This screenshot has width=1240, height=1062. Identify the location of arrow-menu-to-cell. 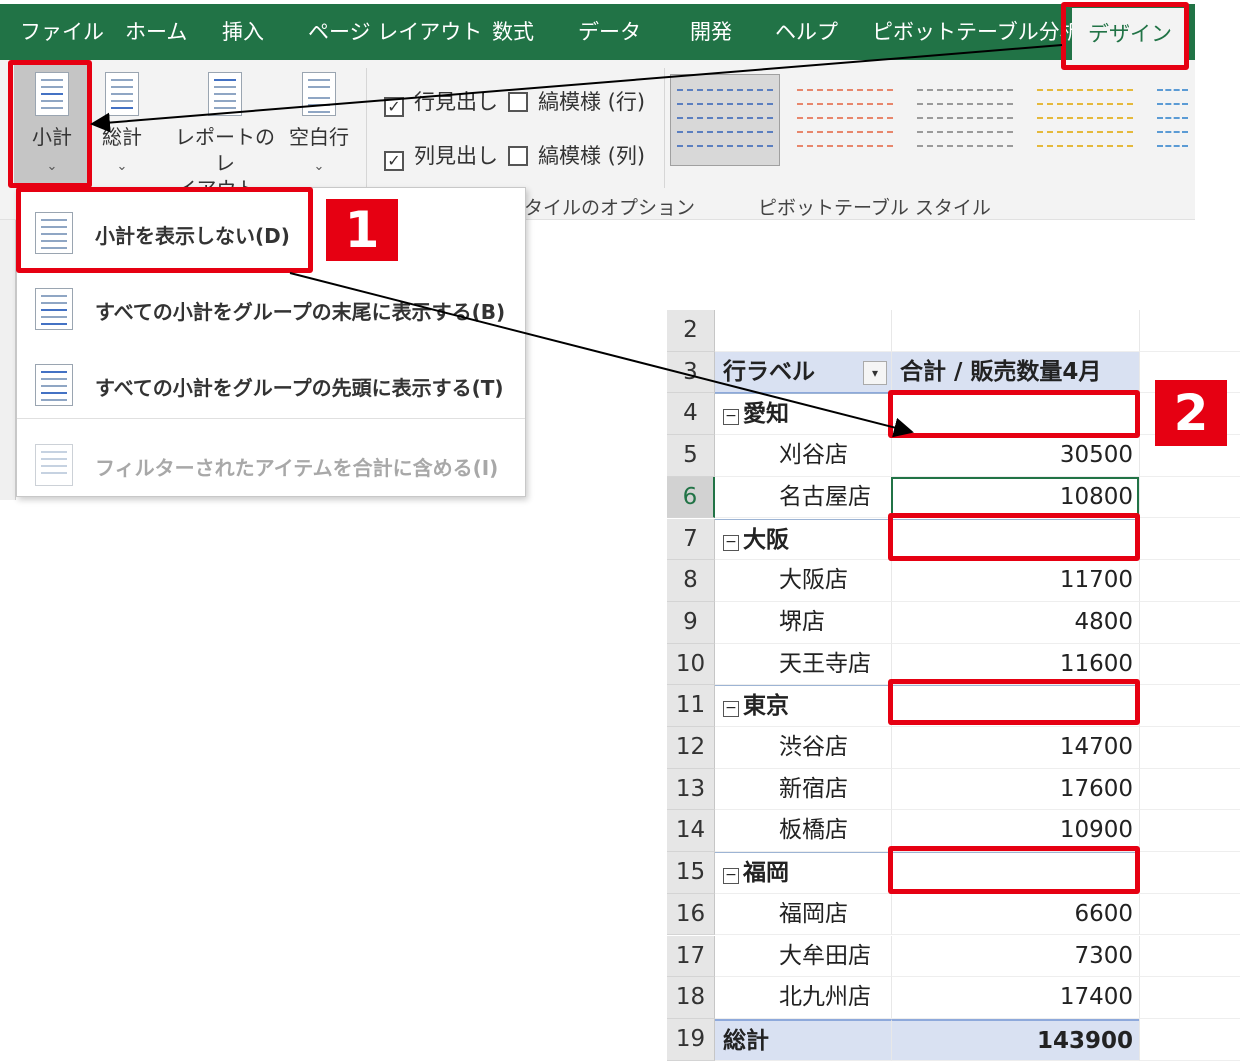
(601, 355).